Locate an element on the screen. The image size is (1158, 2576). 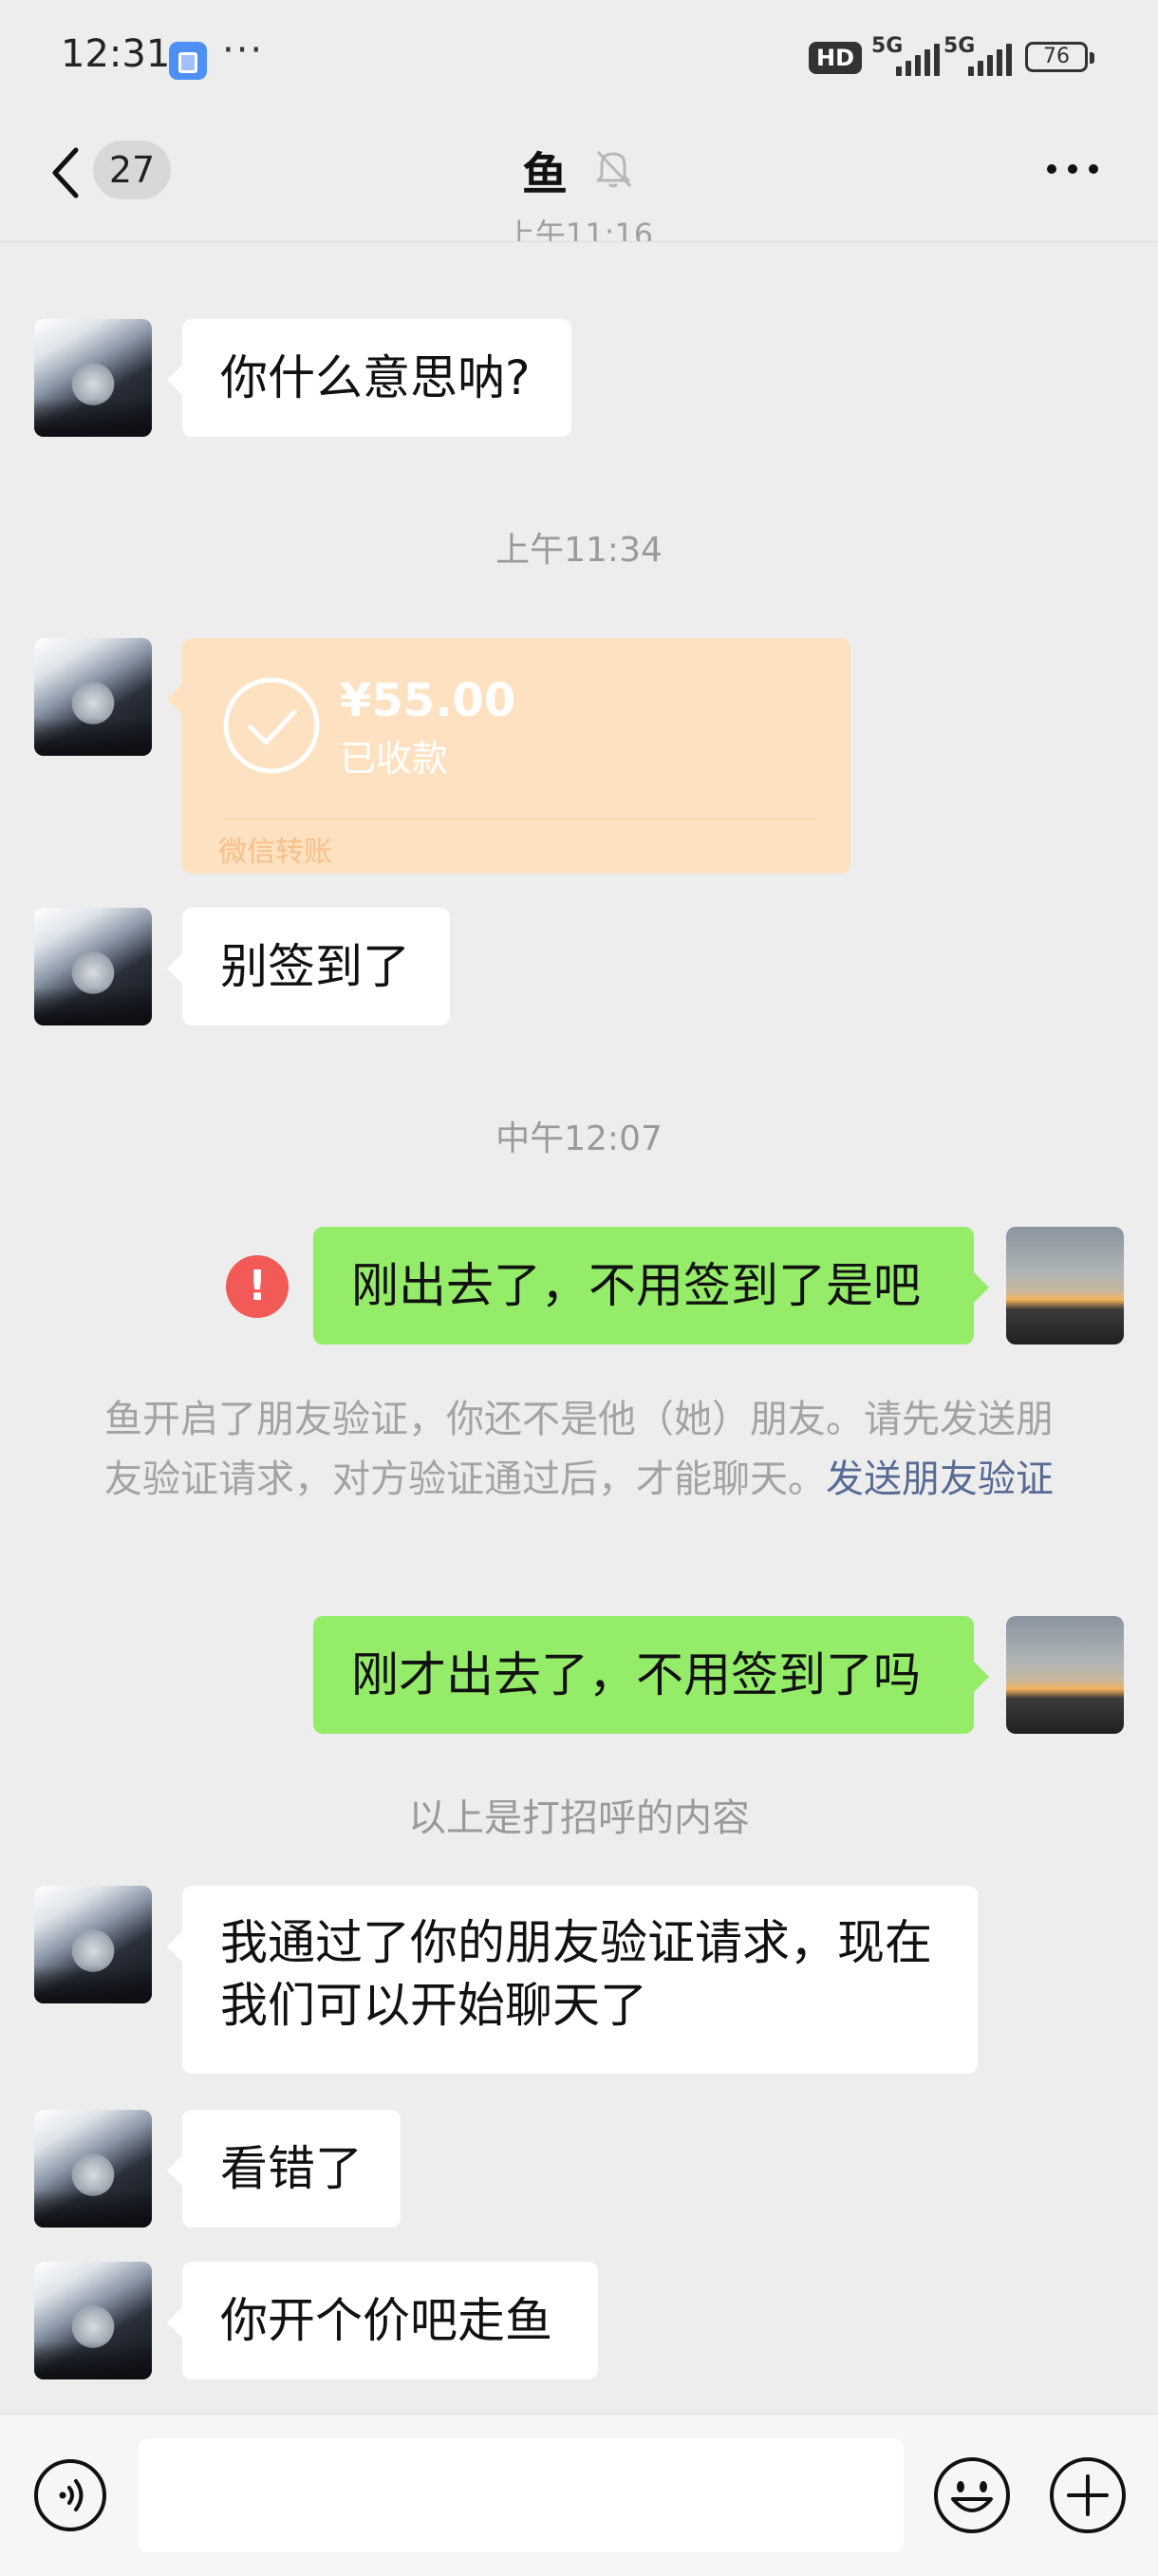
message-bubble-incoming: 我通过了你的朋友验证请求，现在 我们可以开始聊天了 is located at coordinates (580, 1980).